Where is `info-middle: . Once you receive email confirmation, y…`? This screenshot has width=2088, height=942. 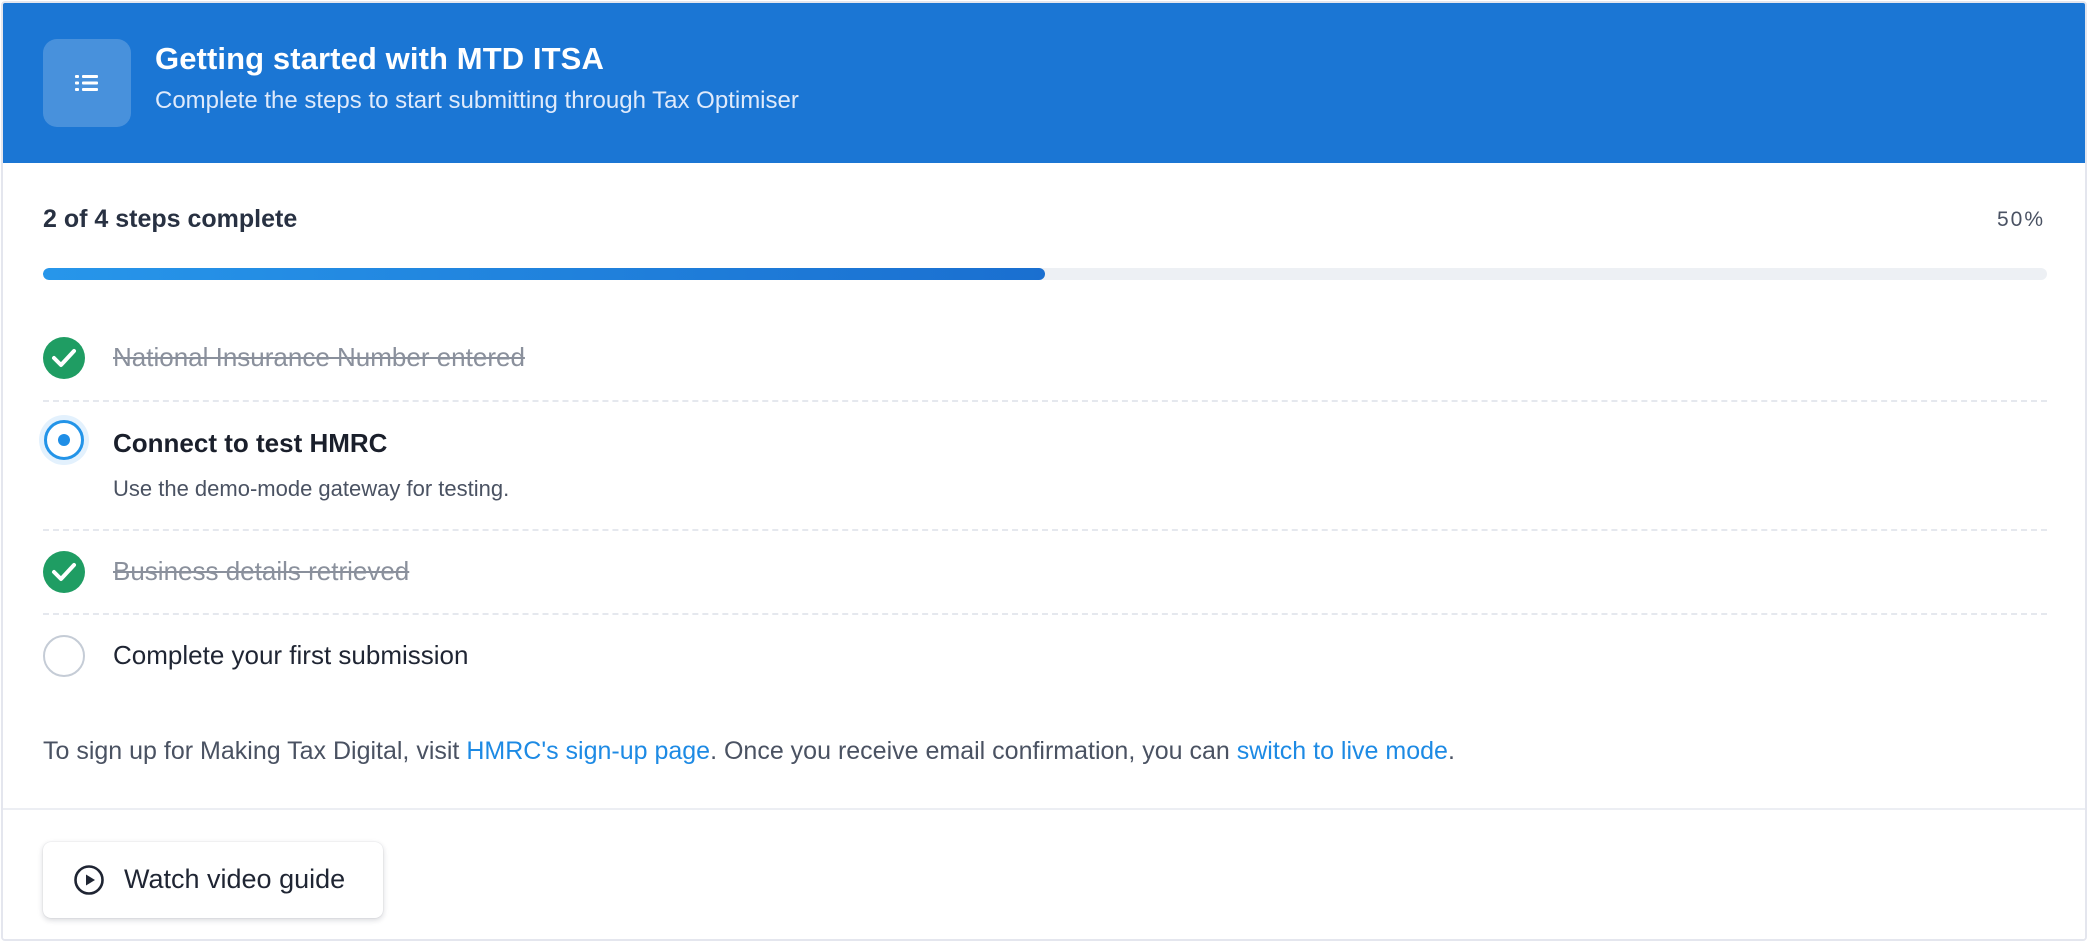
info-middle: . Once you receive email confirmation, y… is located at coordinates (973, 751).